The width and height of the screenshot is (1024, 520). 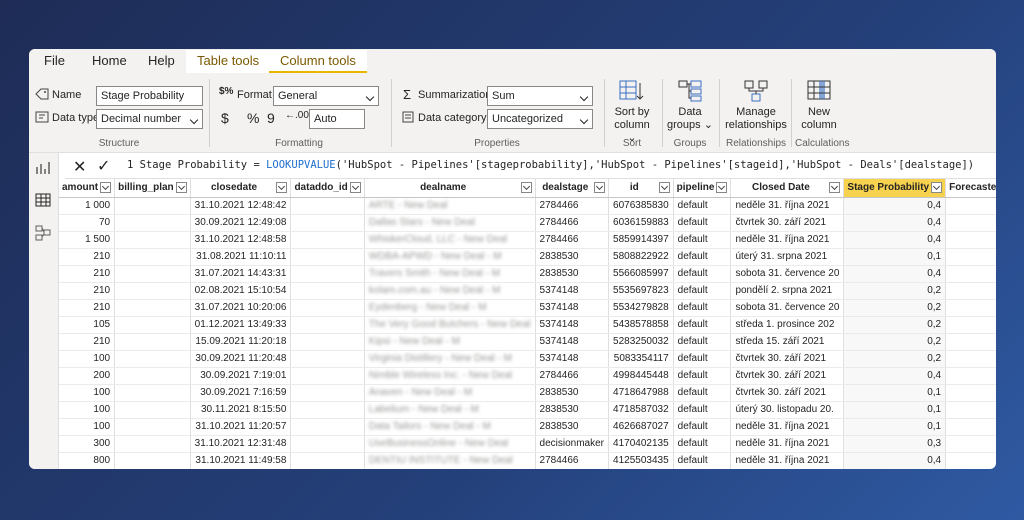 What do you see at coordinates (450, 359) in the screenshot?
I see `table-cell: Virginia Distillery - New Deal - M` at bounding box center [450, 359].